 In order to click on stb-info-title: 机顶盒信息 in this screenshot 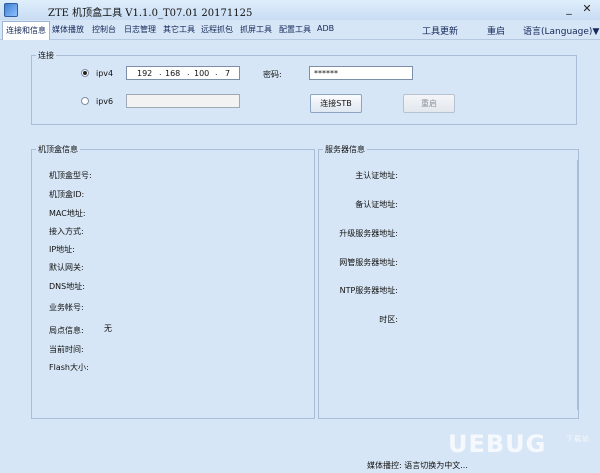, I will do `click(58, 149)`.